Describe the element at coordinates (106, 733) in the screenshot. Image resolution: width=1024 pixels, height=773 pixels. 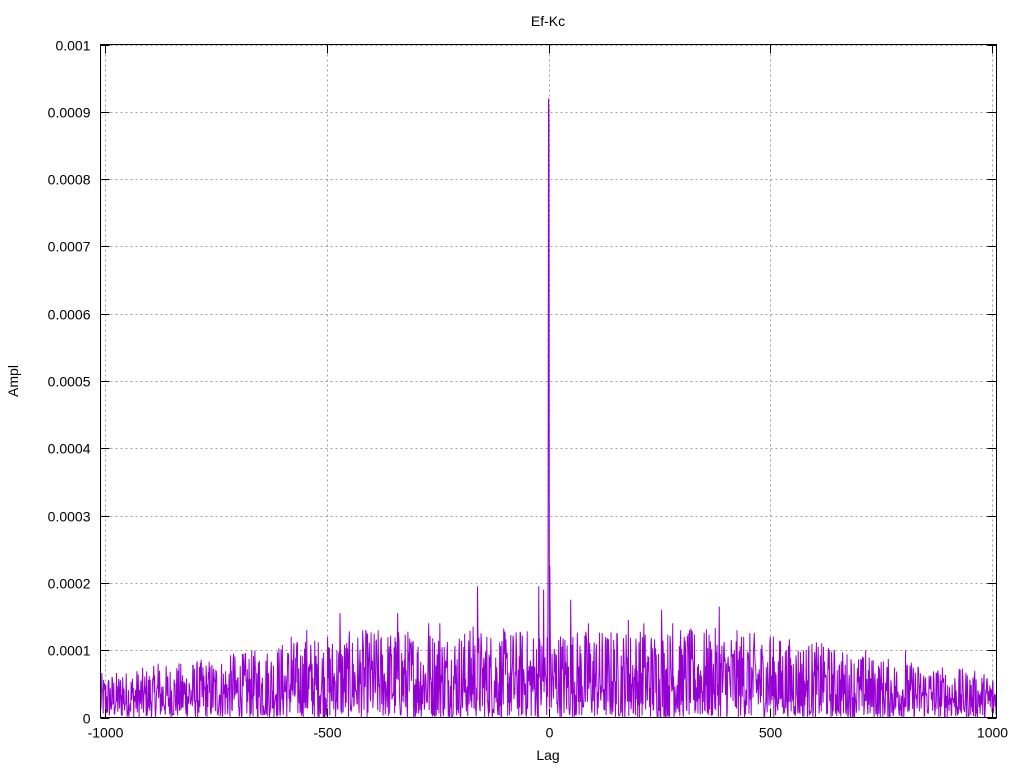
I see `x-tick-label: -1000` at that location.